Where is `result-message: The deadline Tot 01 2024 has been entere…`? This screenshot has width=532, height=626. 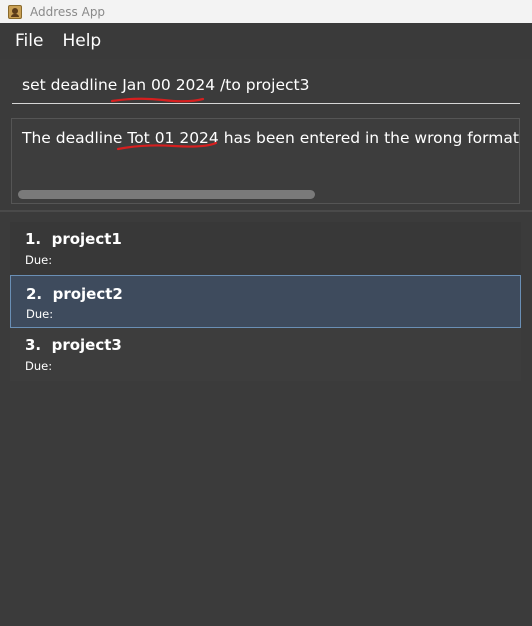
result-message: The deadline Tot 01 2024 has been entere… is located at coordinates (271, 138).